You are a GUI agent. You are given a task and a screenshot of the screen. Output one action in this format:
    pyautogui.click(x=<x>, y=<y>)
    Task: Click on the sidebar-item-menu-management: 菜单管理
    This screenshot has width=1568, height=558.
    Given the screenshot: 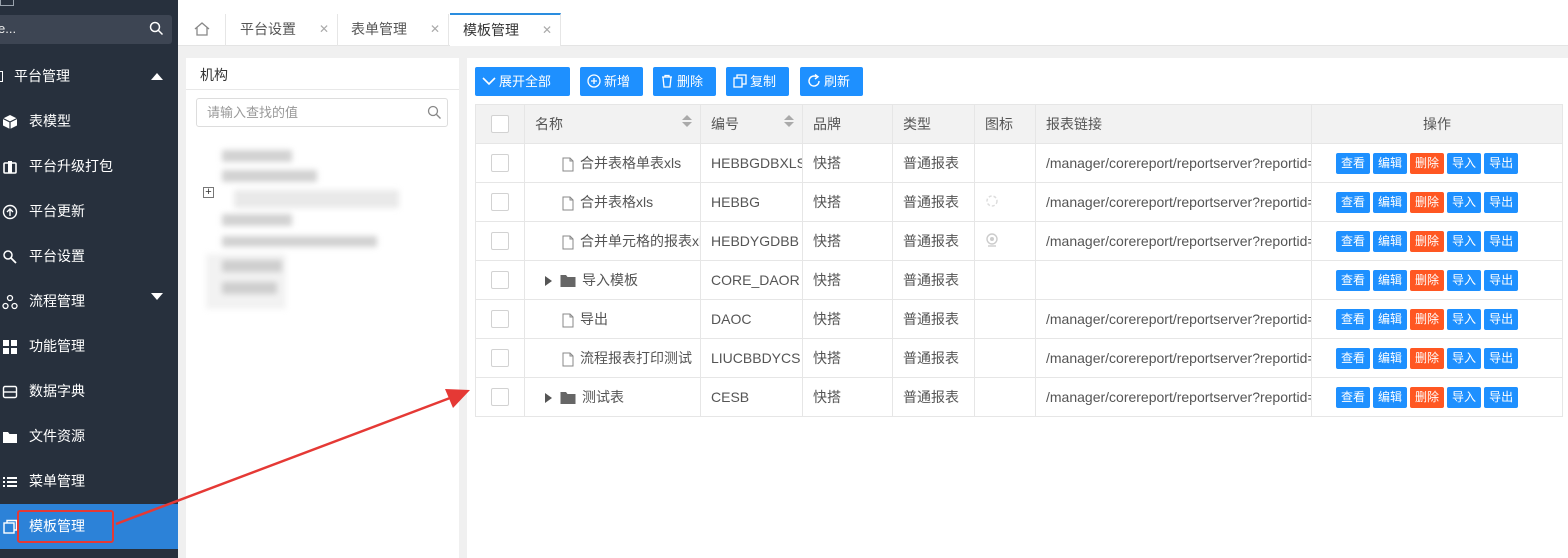 What is the action you would take?
    pyautogui.click(x=89, y=481)
    